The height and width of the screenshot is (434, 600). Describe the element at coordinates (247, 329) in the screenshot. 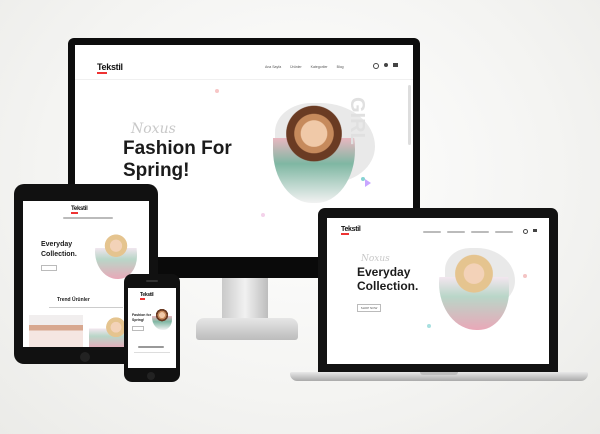

I see `monitor-stand-base` at that location.